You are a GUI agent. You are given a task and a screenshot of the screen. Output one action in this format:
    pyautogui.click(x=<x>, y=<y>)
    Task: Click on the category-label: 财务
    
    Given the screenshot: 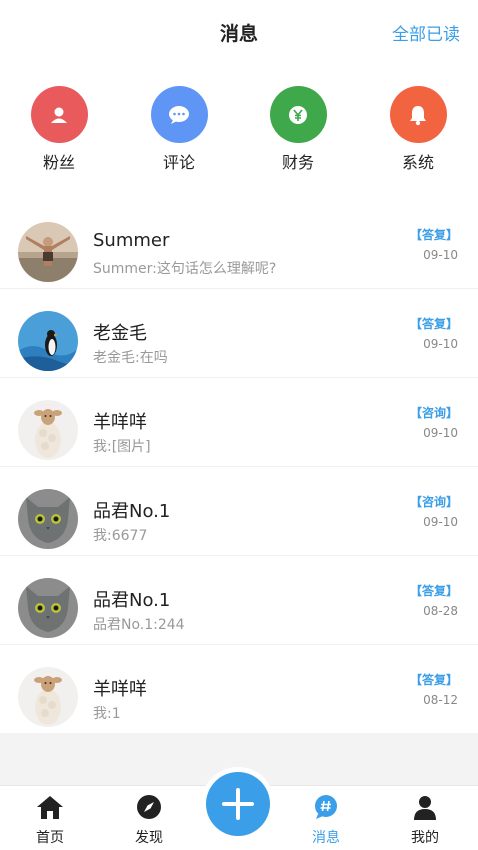 What is the action you would take?
    pyautogui.click(x=297, y=162)
    